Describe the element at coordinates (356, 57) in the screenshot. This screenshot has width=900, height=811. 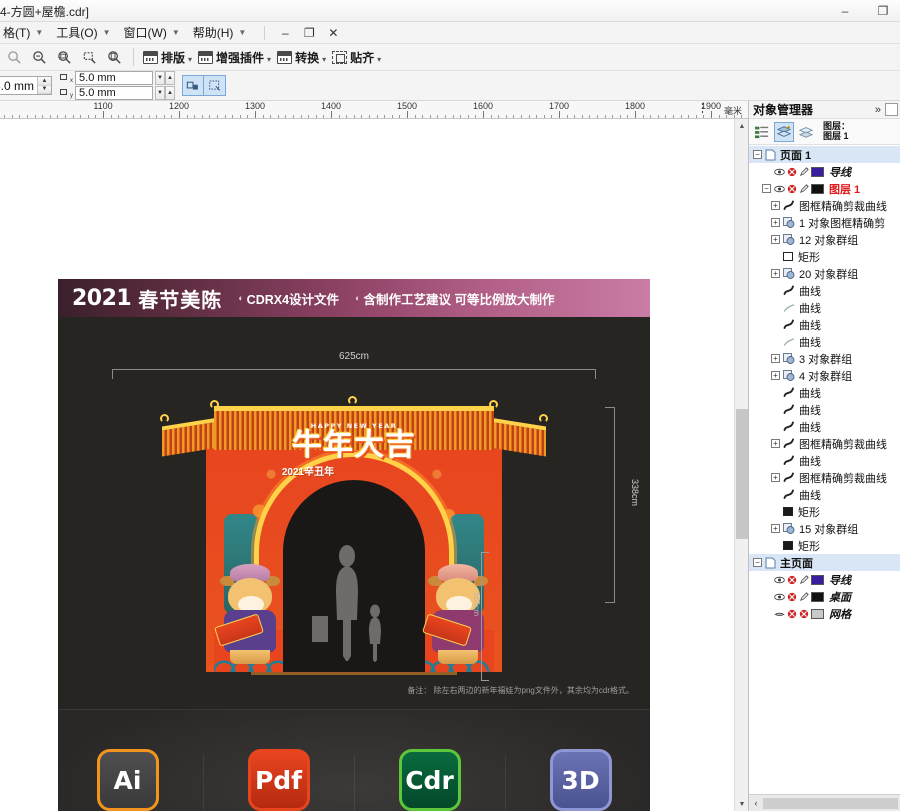
I see `plugin-snap-button: 贴齐 ▾` at that location.